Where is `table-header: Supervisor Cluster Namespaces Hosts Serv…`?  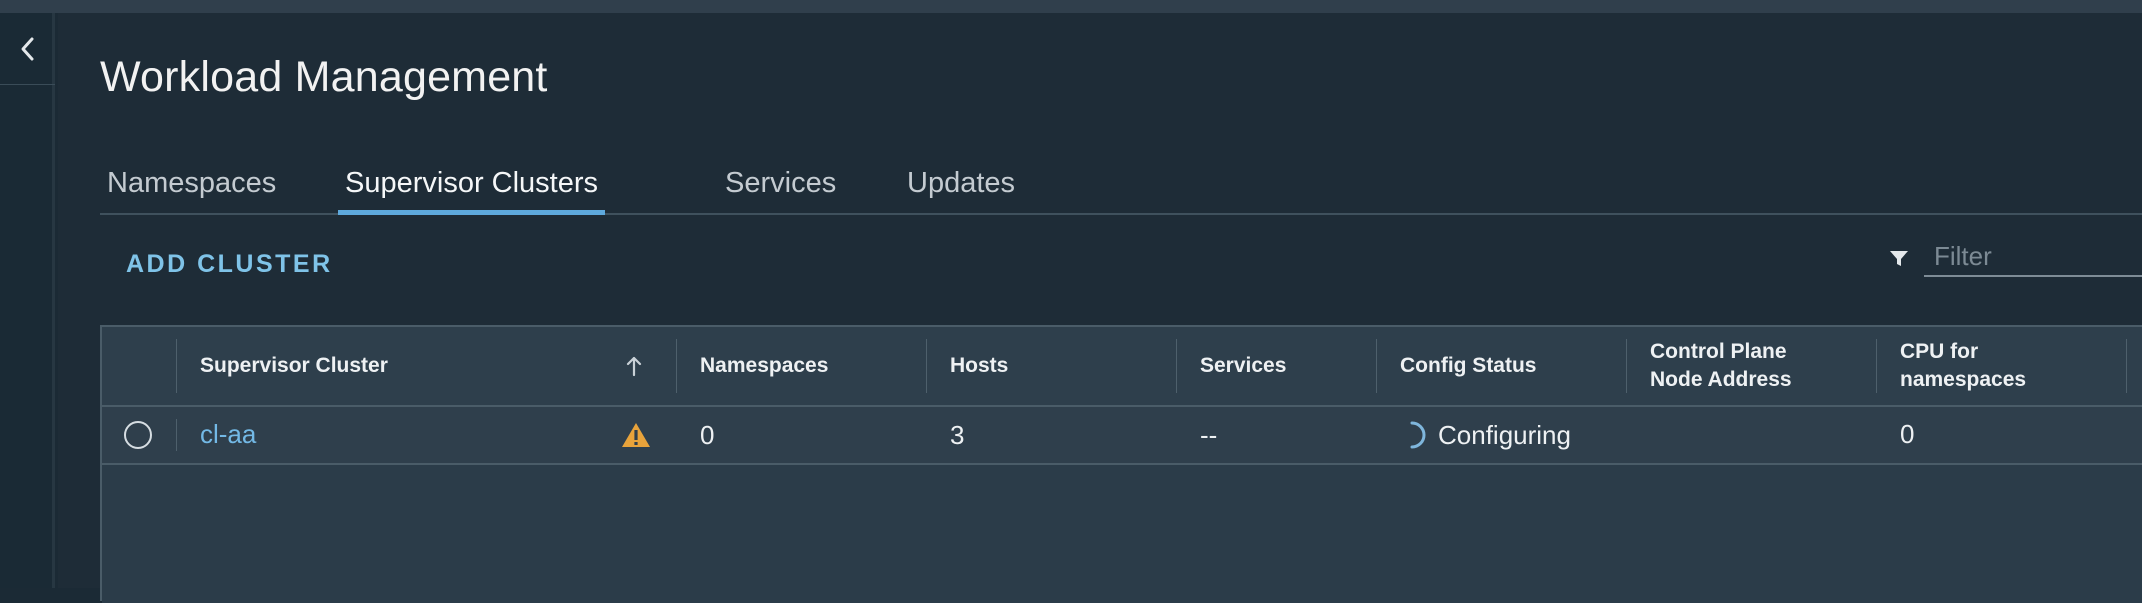 table-header: Supervisor Cluster Namespaces Hosts Serv… is located at coordinates (1122, 367).